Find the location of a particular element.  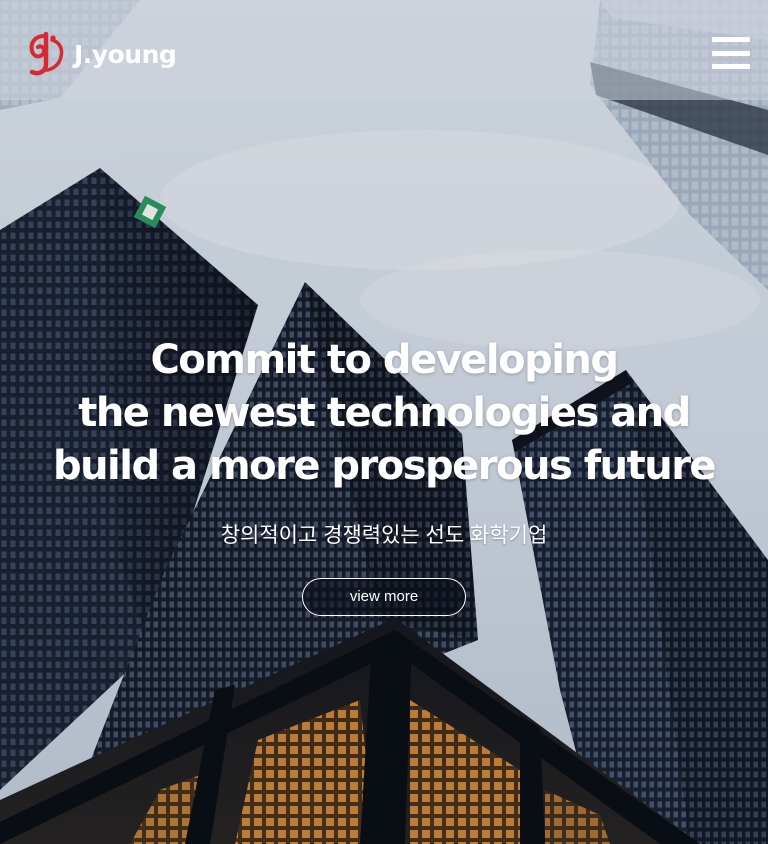

site-header: J.young is located at coordinates (384, 50).